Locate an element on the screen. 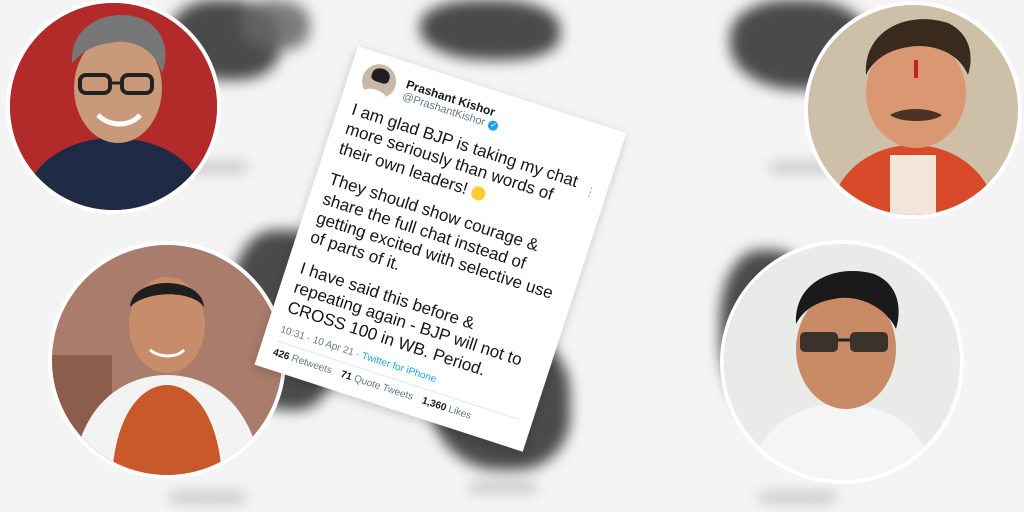 The height and width of the screenshot is (512, 1024). likes-stat: 1,360 Likes is located at coordinates (446, 408).